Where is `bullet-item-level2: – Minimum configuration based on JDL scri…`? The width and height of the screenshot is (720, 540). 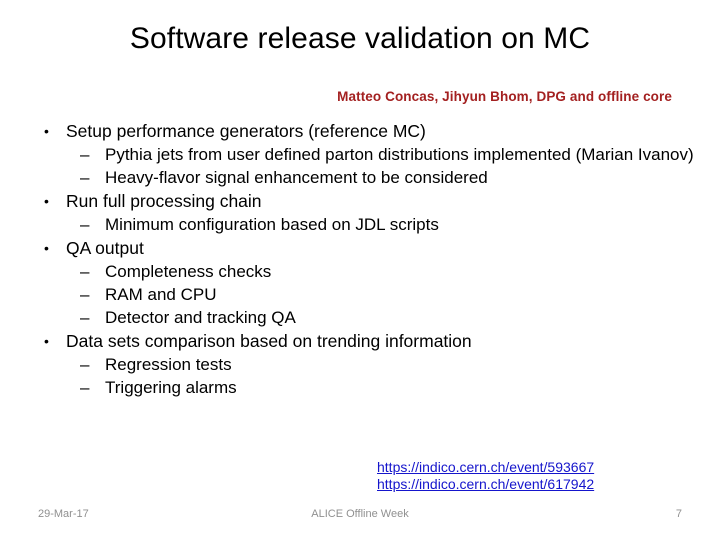 bullet-item-level2: – Minimum configuration based on JDL scri… is located at coordinates (350, 224).